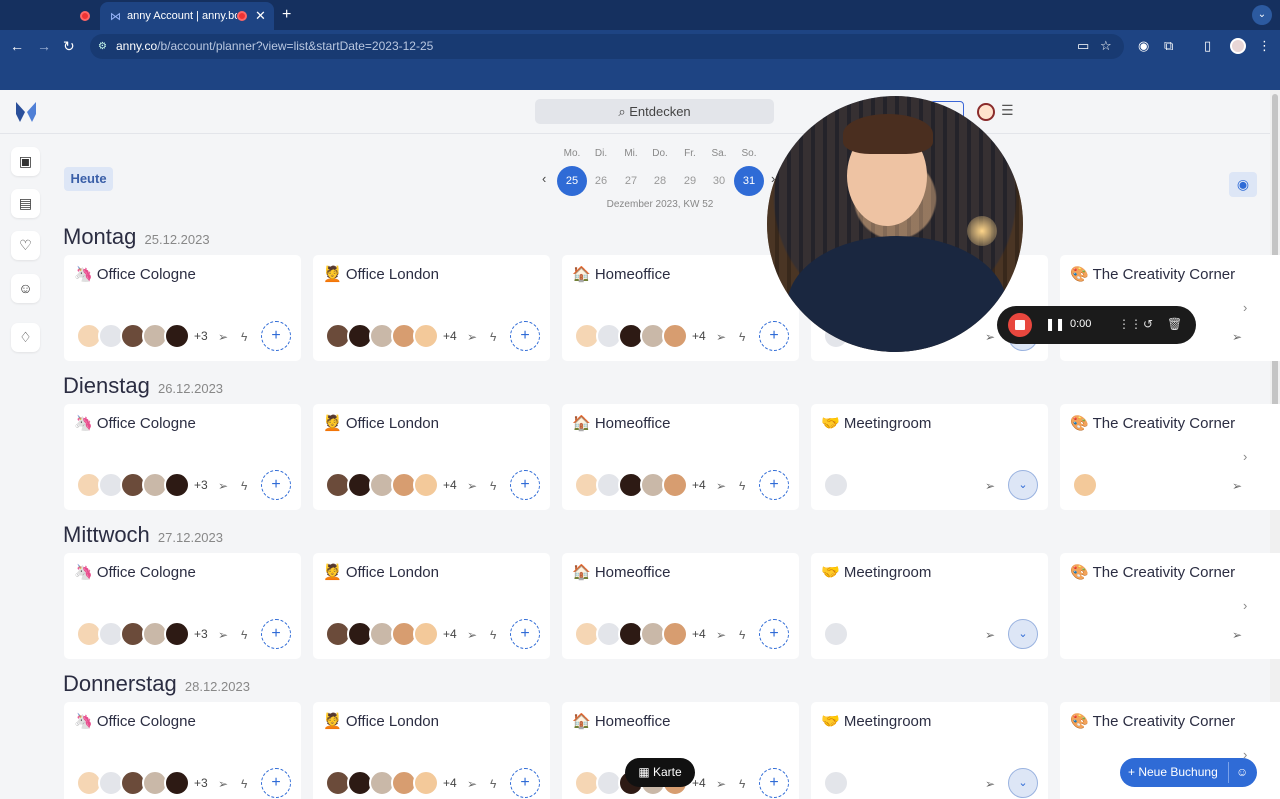  What do you see at coordinates (69, 46) in the screenshot?
I see `reload-icon: ↻` at bounding box center [69, 46].